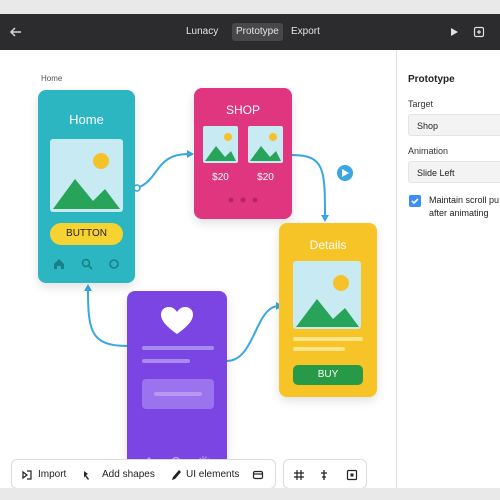 Image resolution: width=500 pixels, height=500 pixels. What do you see at coordinates (253, 333) in the screenshot?
I see `connector-profile-details` at bounding box center [253, 333].